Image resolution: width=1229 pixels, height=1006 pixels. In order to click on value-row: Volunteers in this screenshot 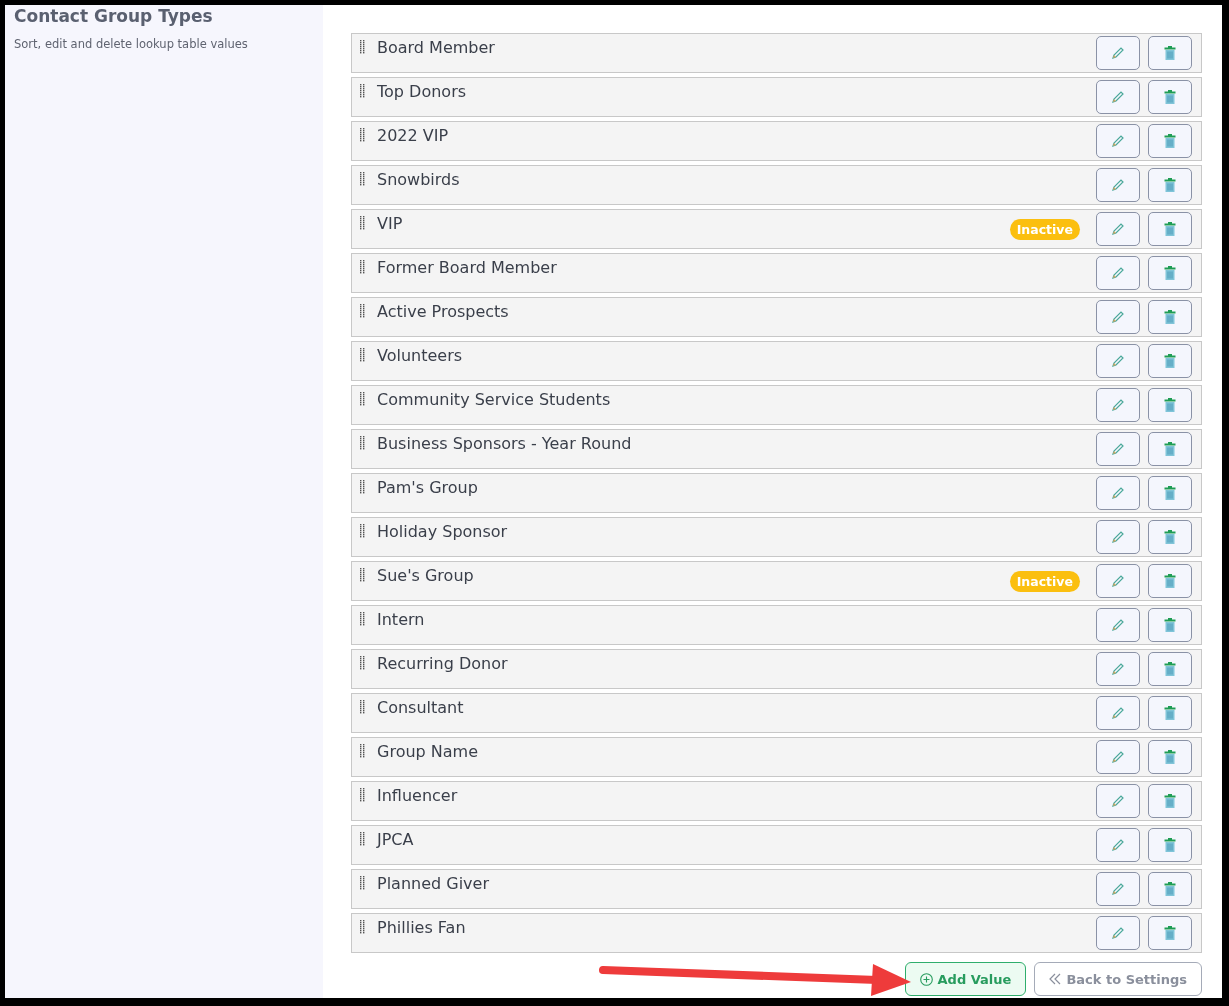, I will do `click(776, 361)`.